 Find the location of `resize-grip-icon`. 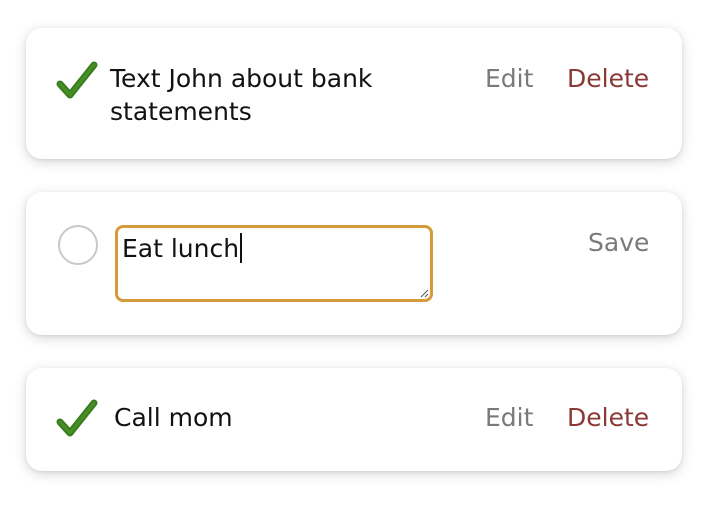

resize-grip-icon is located at coordinates (424, 293).